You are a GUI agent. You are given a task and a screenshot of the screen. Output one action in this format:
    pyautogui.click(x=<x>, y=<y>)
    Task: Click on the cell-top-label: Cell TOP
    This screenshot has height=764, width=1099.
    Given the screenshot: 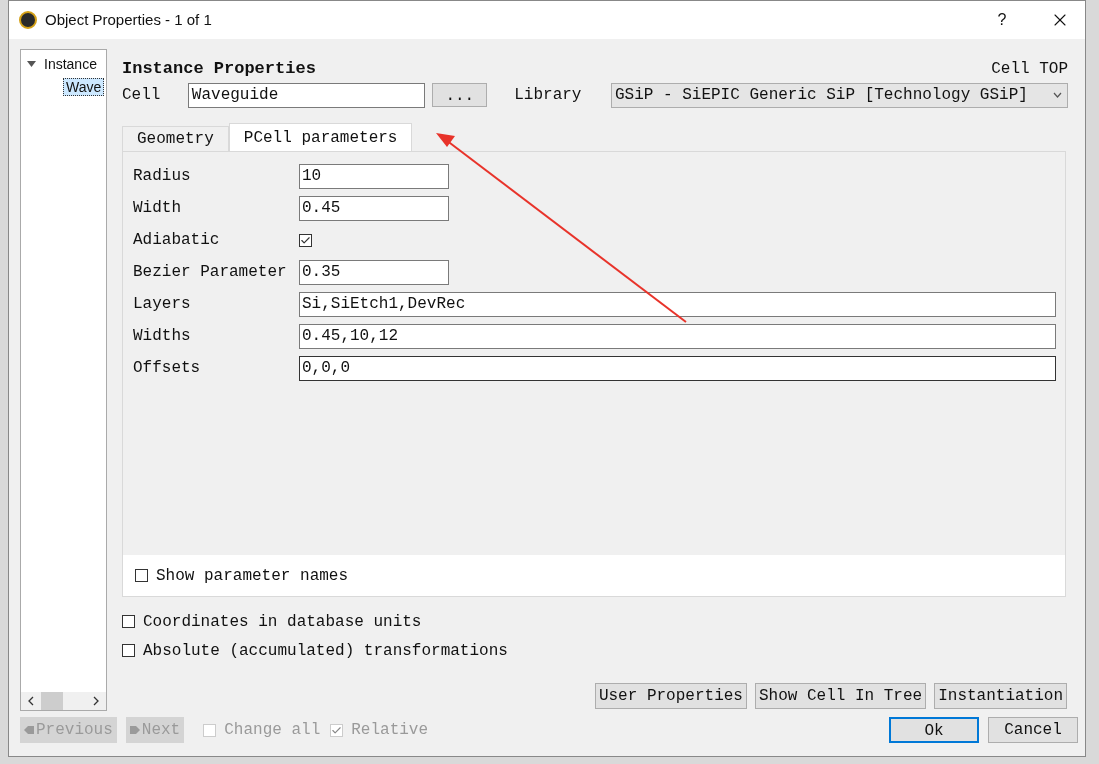 What is the action you would take?
    pyautogui.click(x=1029, y=69)
    